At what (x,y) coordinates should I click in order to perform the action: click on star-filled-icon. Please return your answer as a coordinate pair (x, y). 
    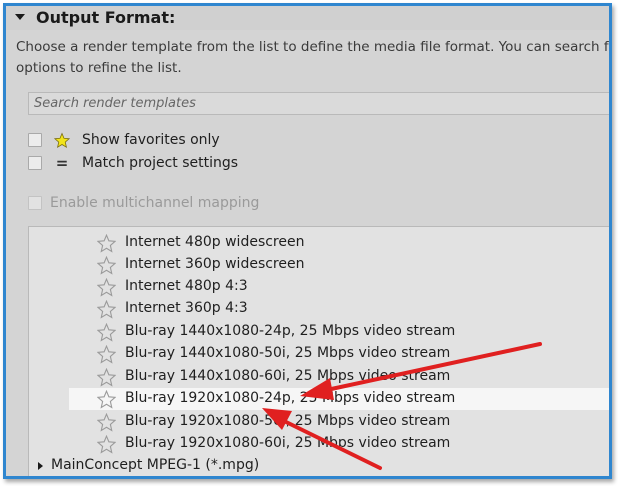
    Looking at the image, I should click on (62, 139).